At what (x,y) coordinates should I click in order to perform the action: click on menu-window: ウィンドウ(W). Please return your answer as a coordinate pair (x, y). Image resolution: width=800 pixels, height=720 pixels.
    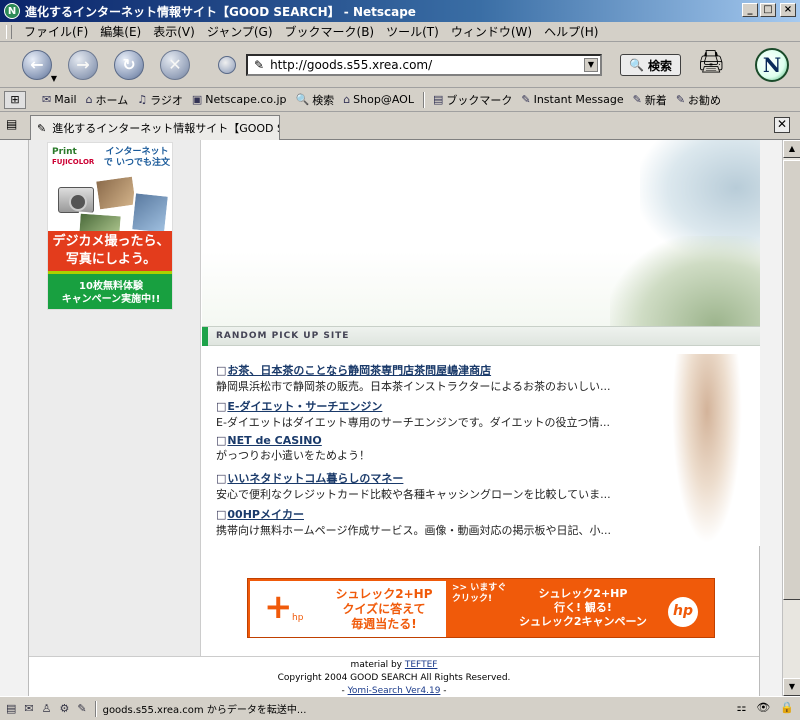
    Looking at the image, I should click on (491, 31).